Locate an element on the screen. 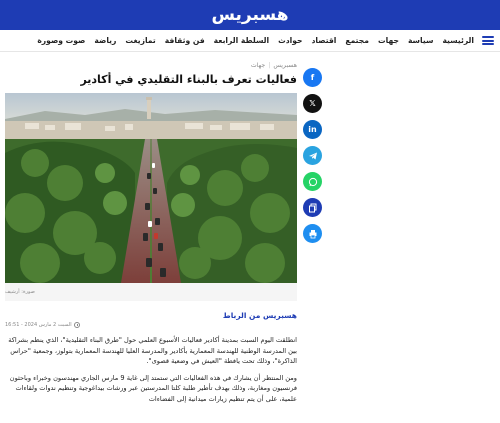 The image size is (500, 423). nav-item-sports: رياضة is located at coordinates (105, 40).